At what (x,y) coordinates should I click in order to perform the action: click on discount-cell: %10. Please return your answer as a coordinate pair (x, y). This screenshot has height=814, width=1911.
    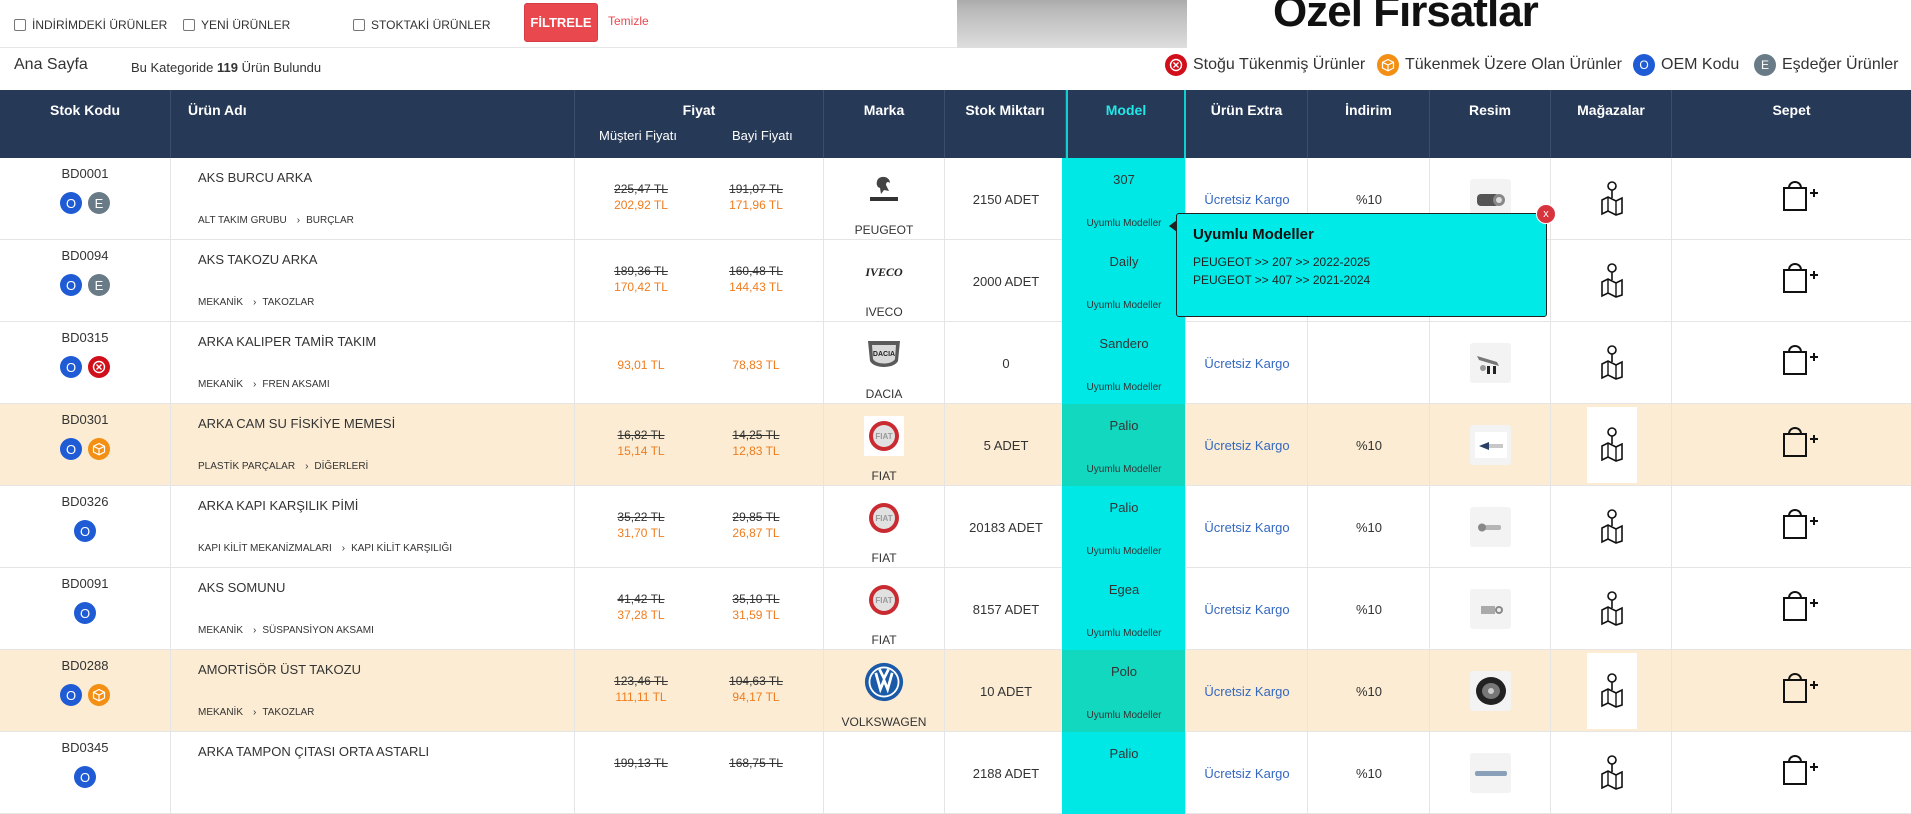
    Looking at the image, I should click on (1369, 527).